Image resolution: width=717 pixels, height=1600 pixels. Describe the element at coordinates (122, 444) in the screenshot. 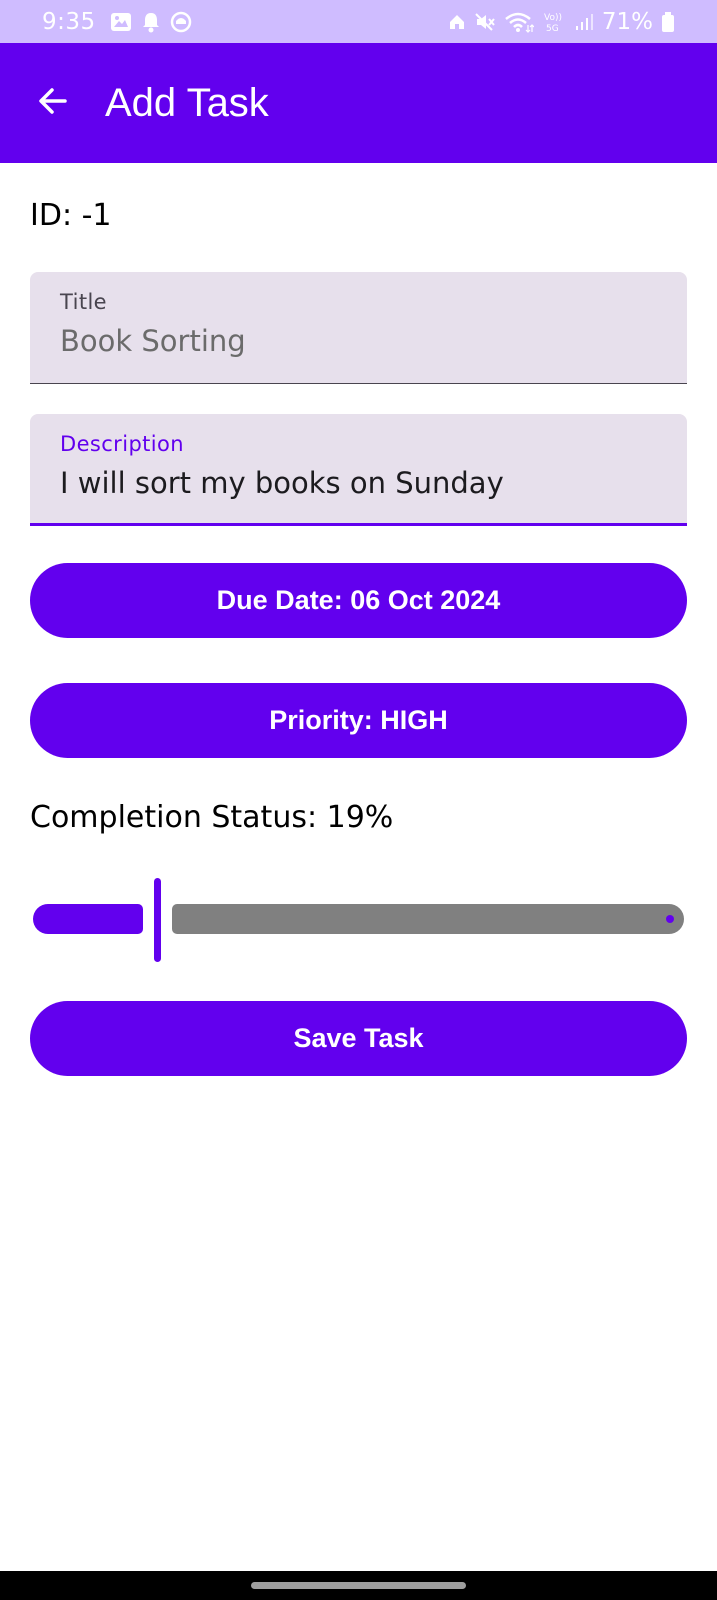

I see `description-field-label: Description` at that location.